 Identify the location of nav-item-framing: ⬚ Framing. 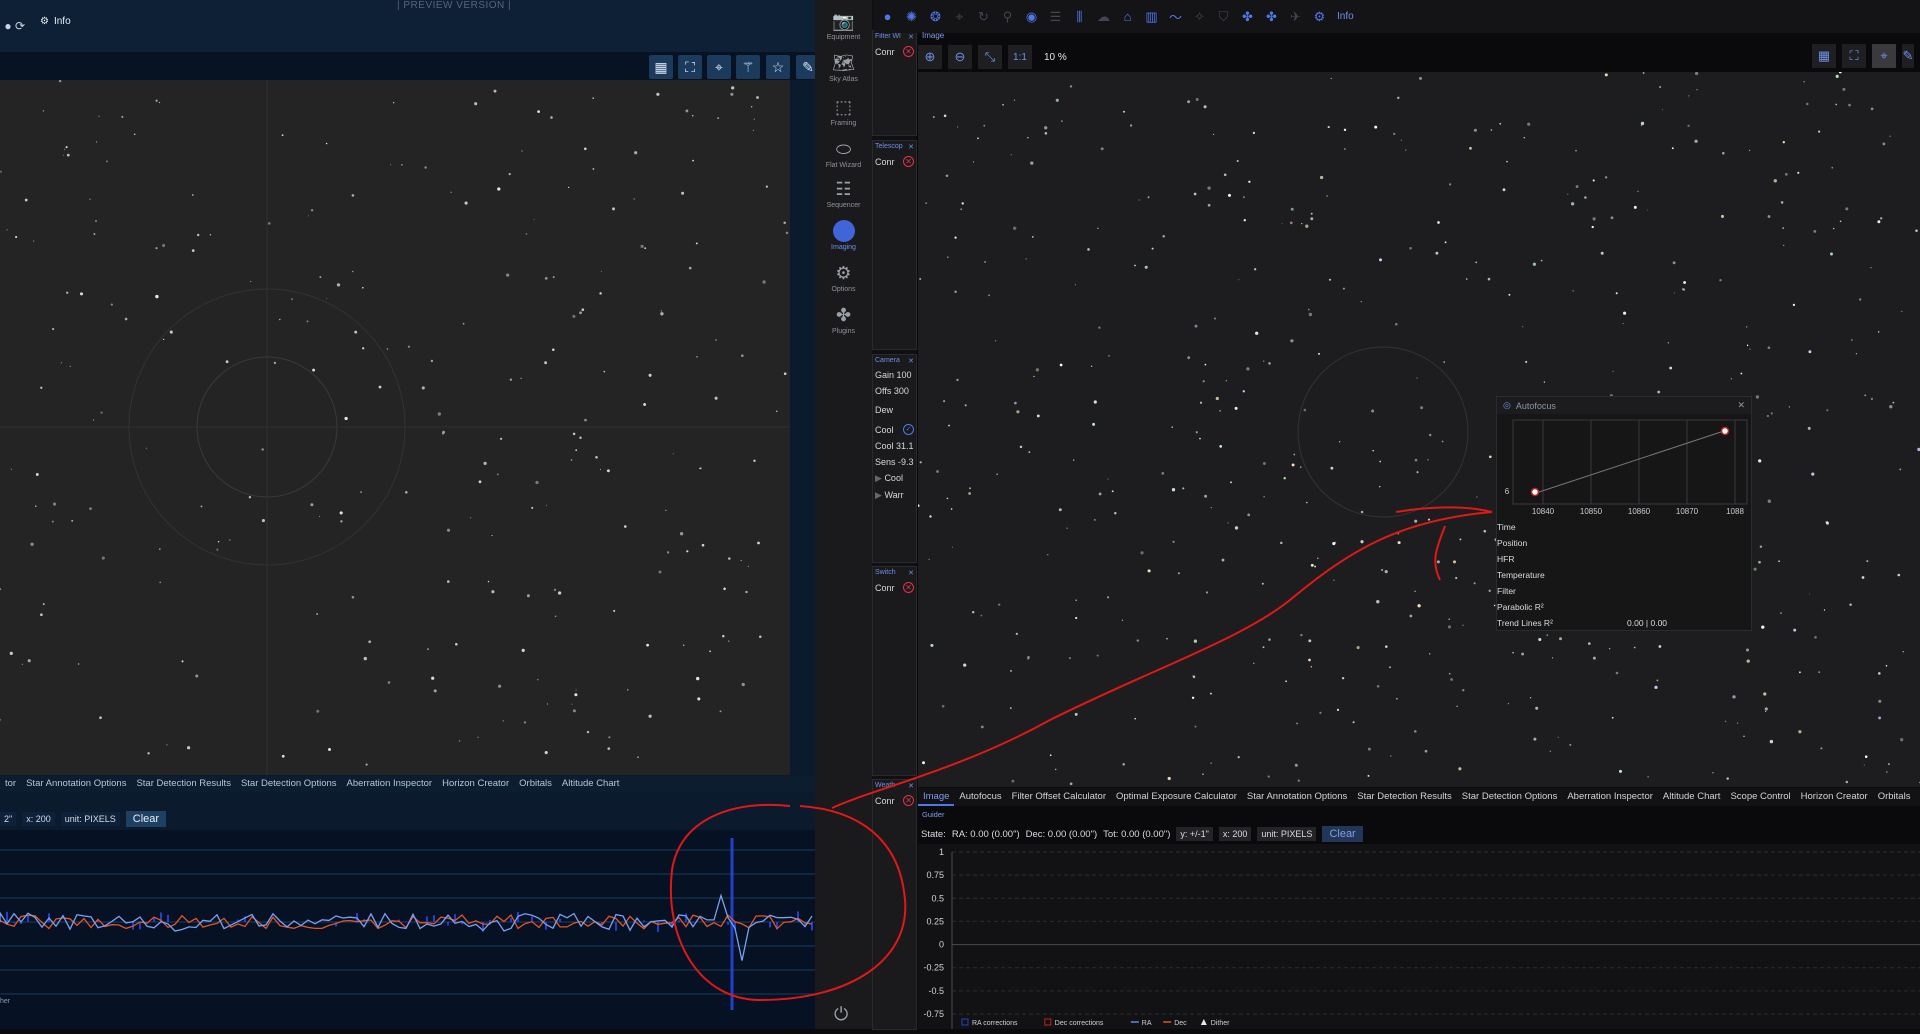
(843, 112).